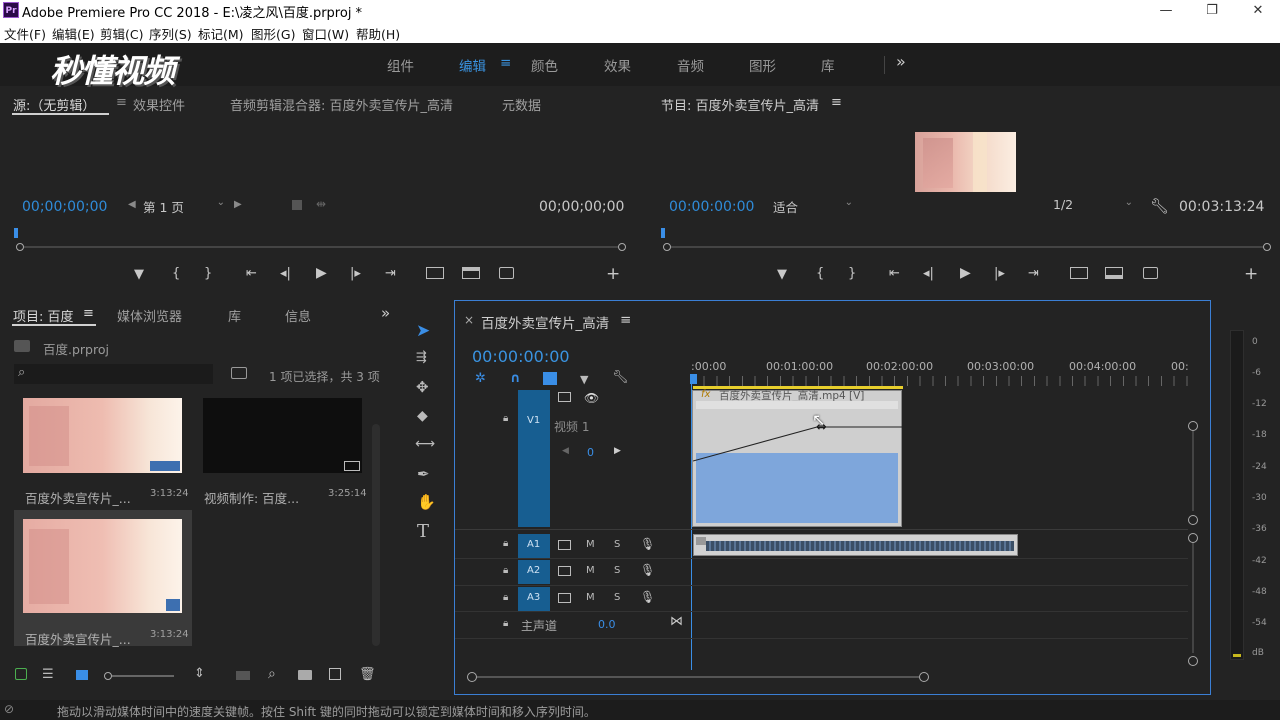  What do you see at coordinates (663, 233) in the screenshot?
I see `program-playhead` at bounding box center [663, 233].